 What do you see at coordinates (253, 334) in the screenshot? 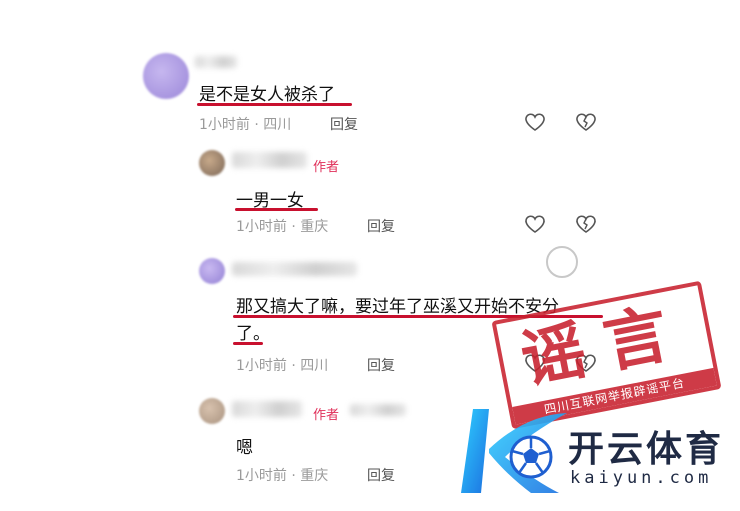
I see `comment-text-line2: 了。` at bounding box center [253, 334].